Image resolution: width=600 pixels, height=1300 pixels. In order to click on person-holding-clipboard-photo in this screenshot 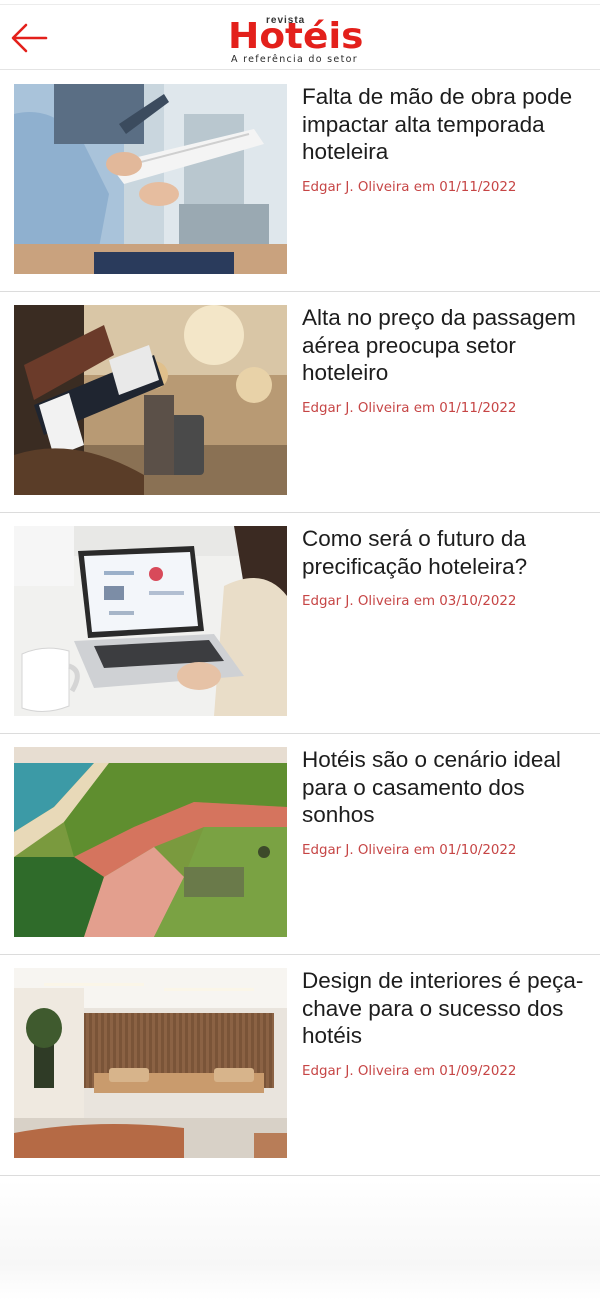, I will do `click(150, 179)`.